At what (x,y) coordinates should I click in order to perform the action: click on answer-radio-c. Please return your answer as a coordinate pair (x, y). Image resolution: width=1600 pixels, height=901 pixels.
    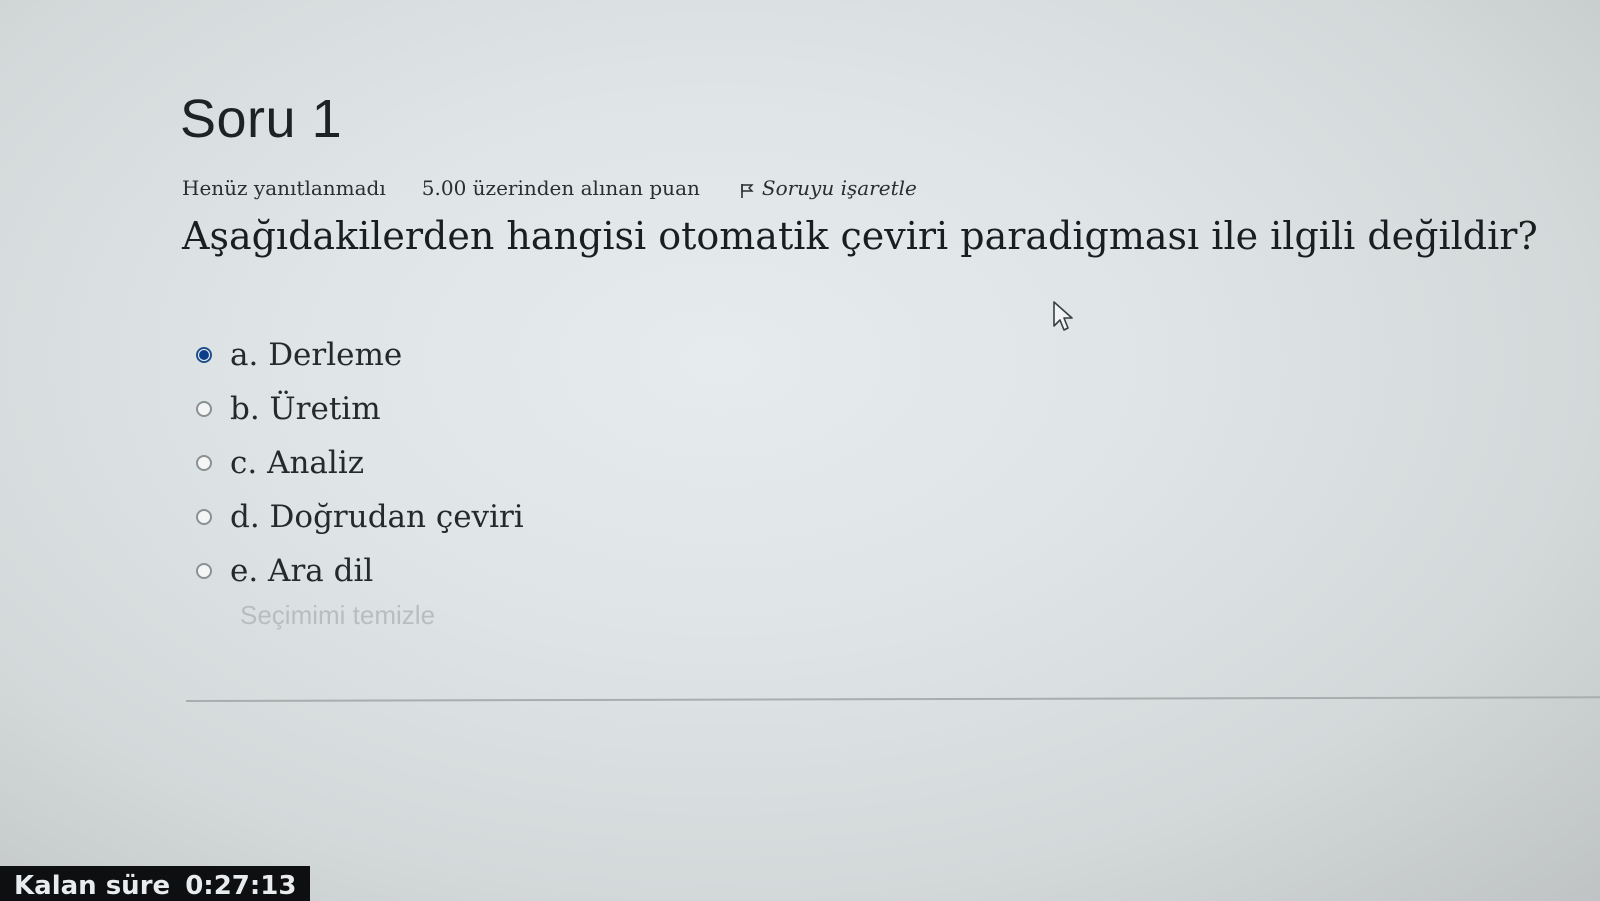
    Looking at the image, I should click on (204, 463).